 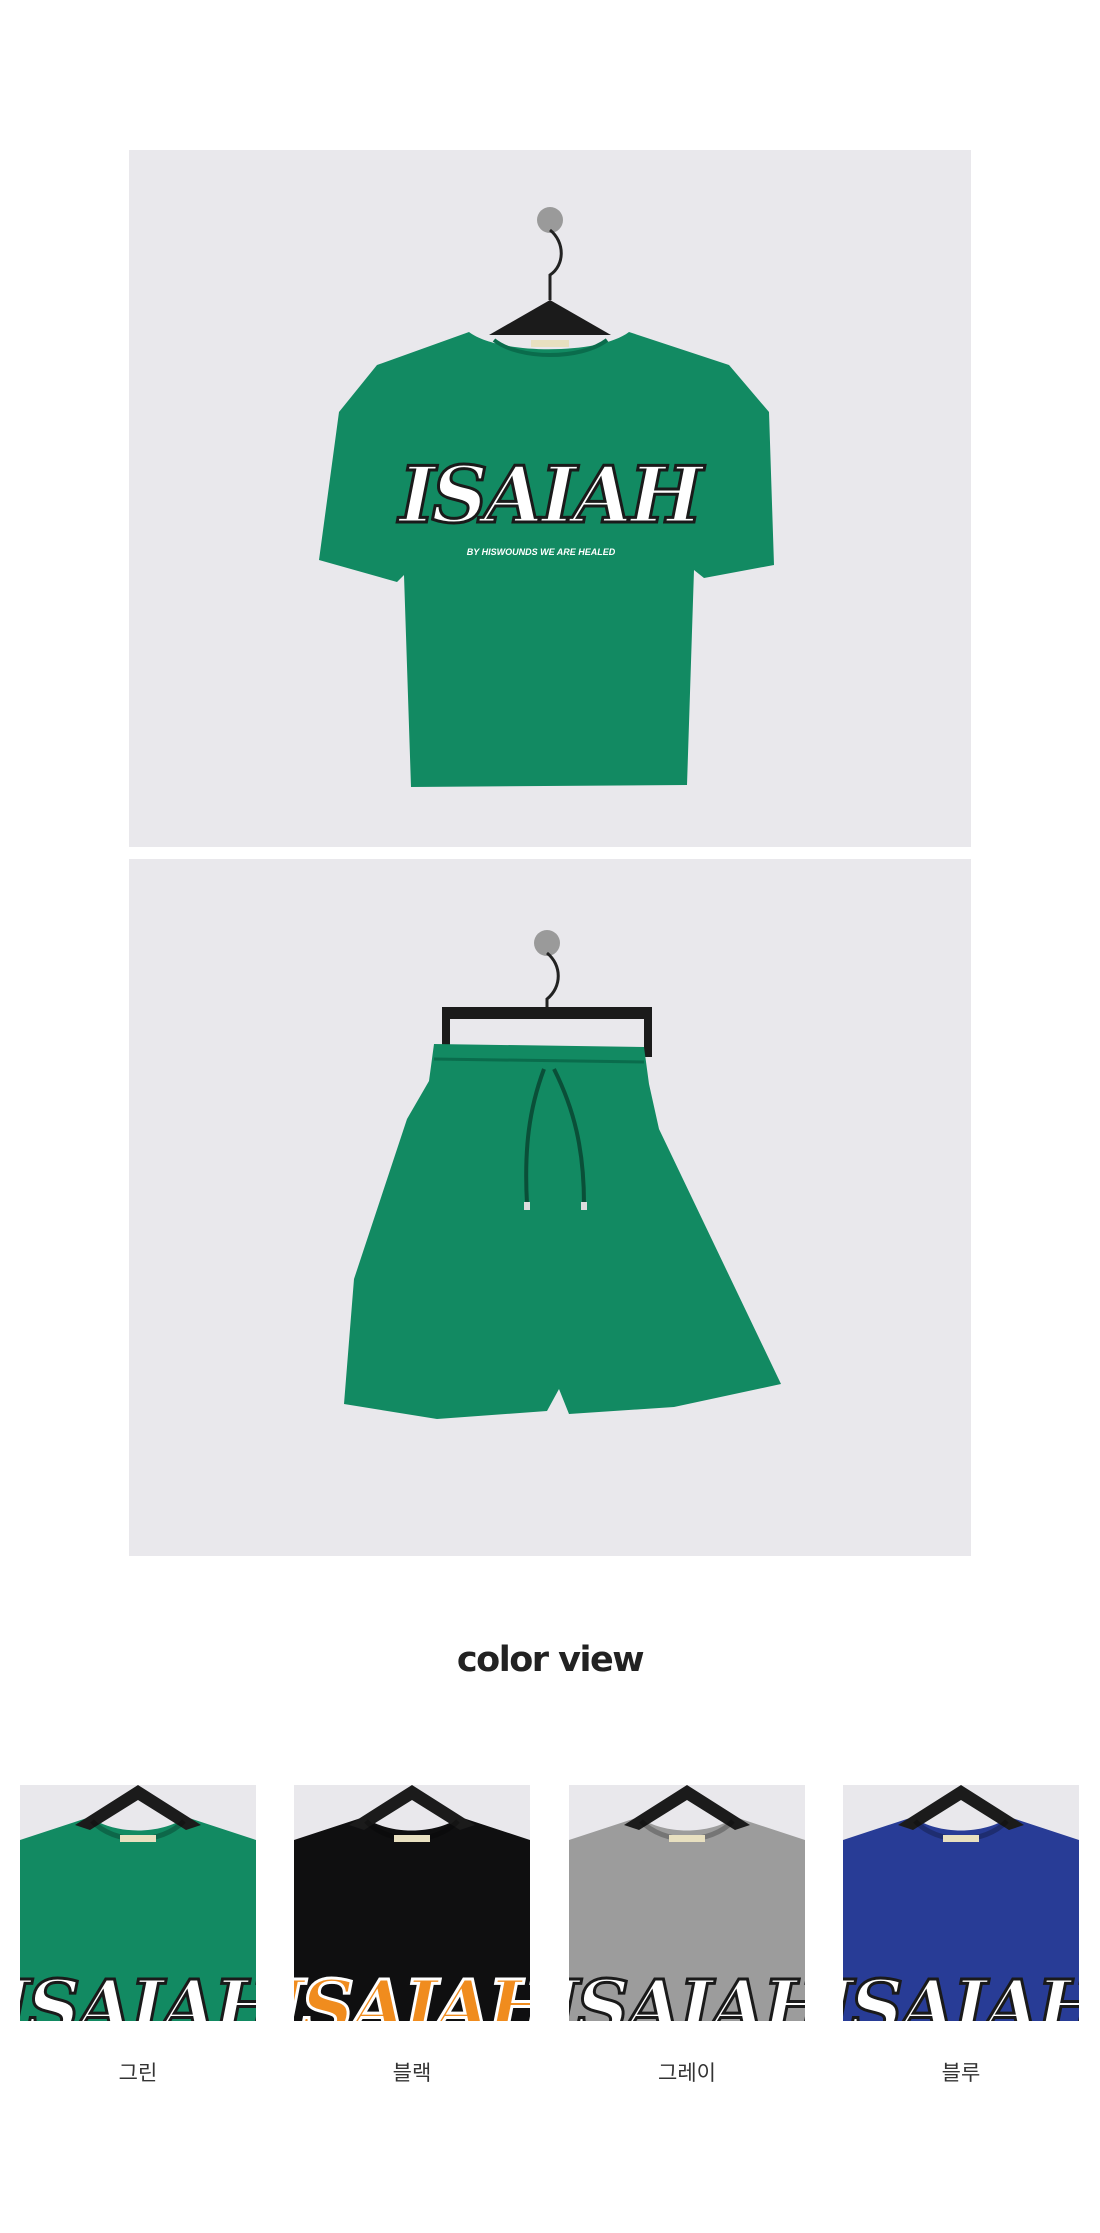 I want to click on swatch-label-blue: 블루, so click(x=961, y=2073).